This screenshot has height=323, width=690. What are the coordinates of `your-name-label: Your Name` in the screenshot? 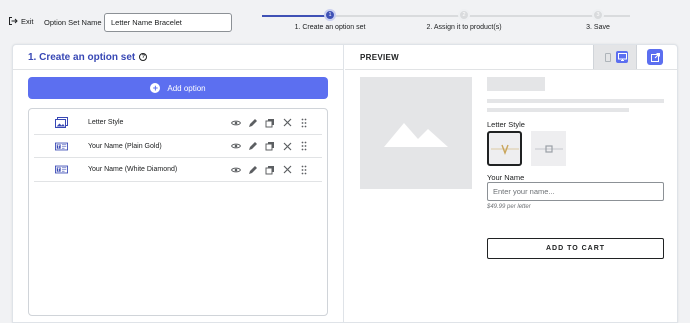 It's located at (506, 177).